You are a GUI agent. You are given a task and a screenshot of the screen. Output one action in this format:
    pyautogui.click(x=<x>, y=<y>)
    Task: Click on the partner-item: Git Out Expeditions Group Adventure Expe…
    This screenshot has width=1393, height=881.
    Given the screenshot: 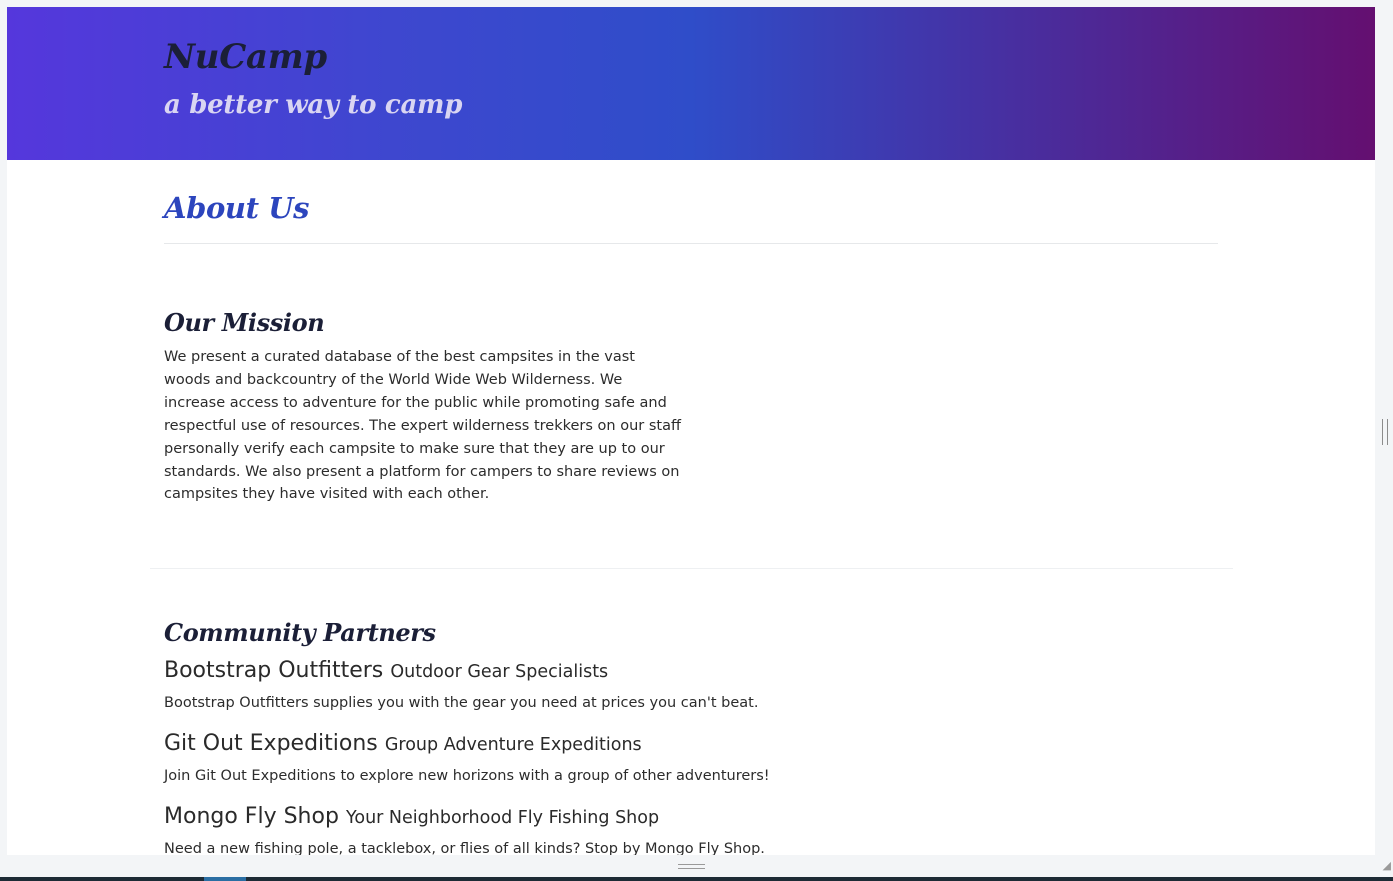 What is the action you would take?
    pyautogui.click(x=614, y=757)
    